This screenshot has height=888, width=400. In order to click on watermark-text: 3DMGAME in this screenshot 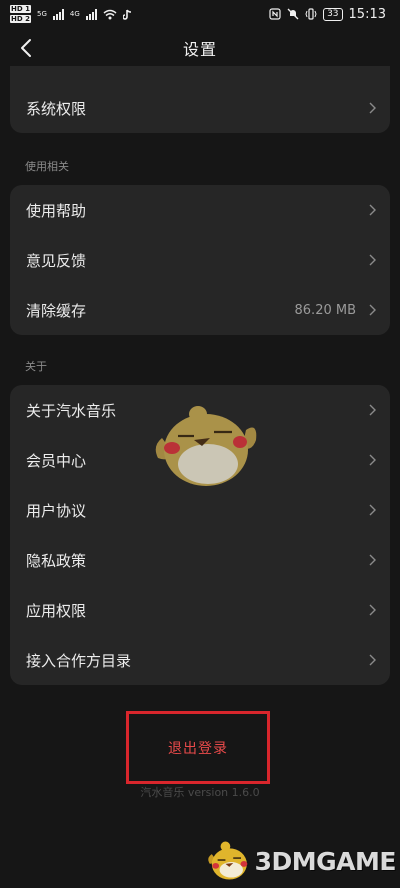, I will do `click(325, 861)`.